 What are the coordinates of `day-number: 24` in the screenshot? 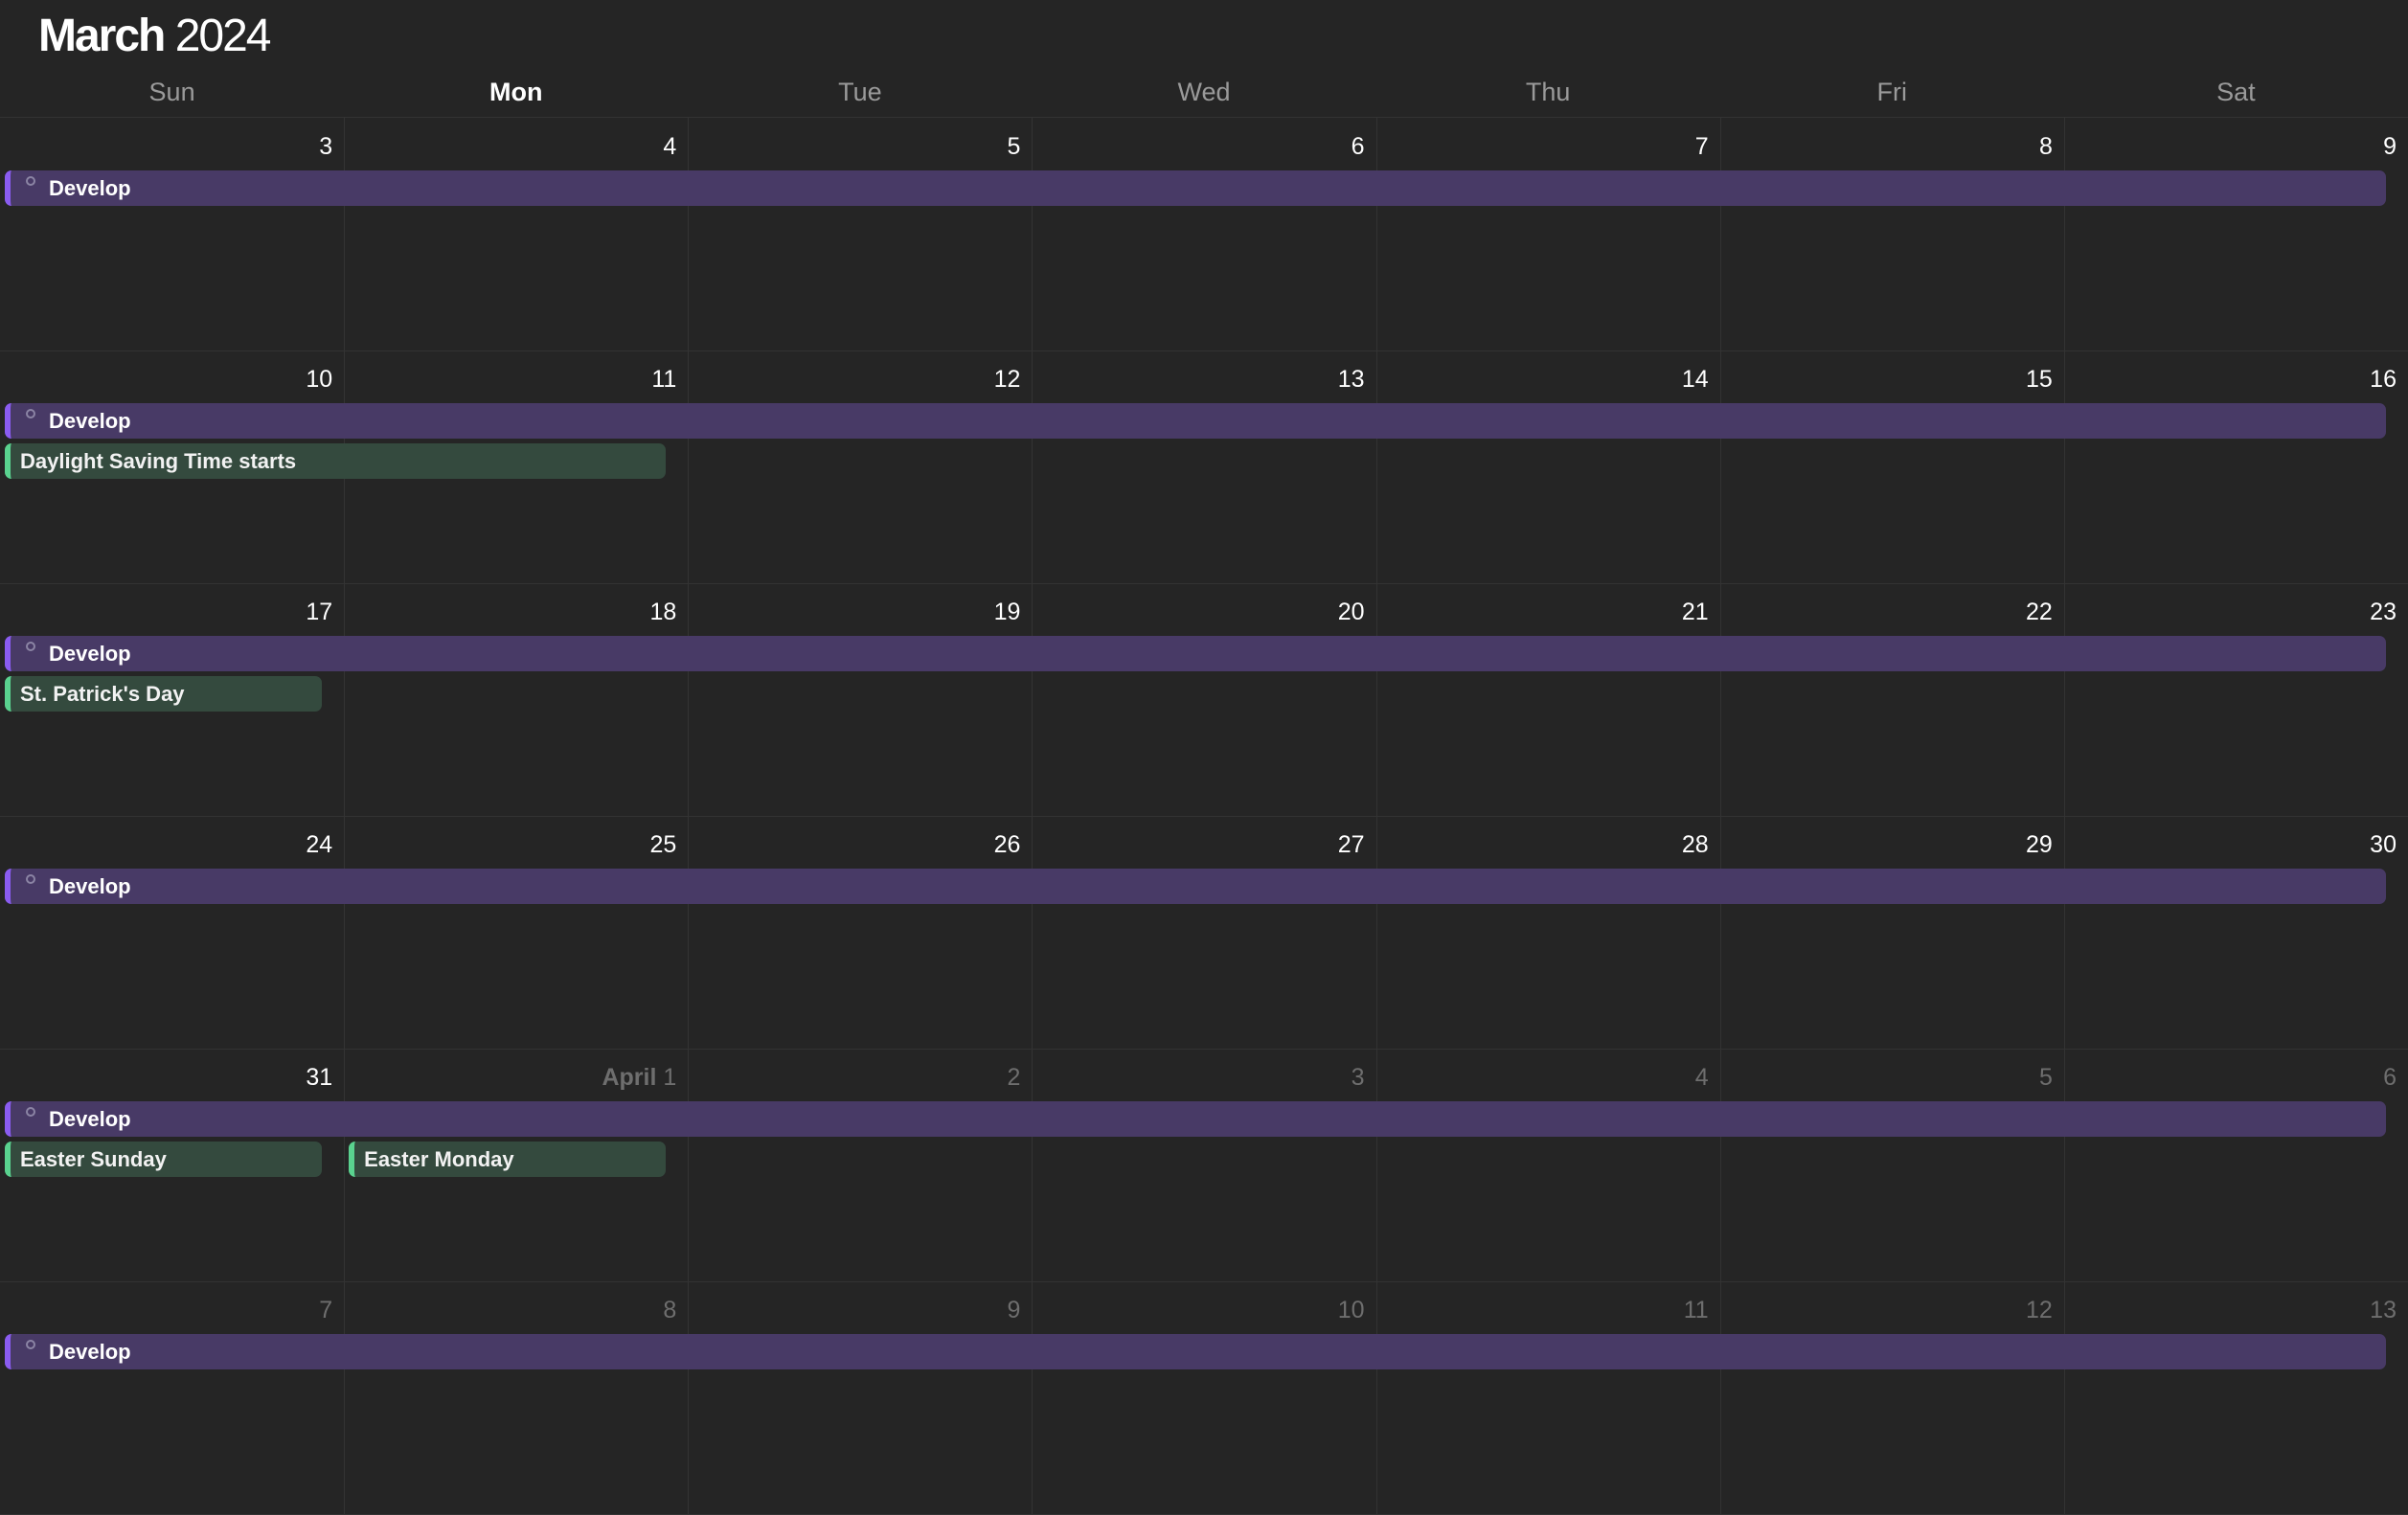 It's located at (166, 844).